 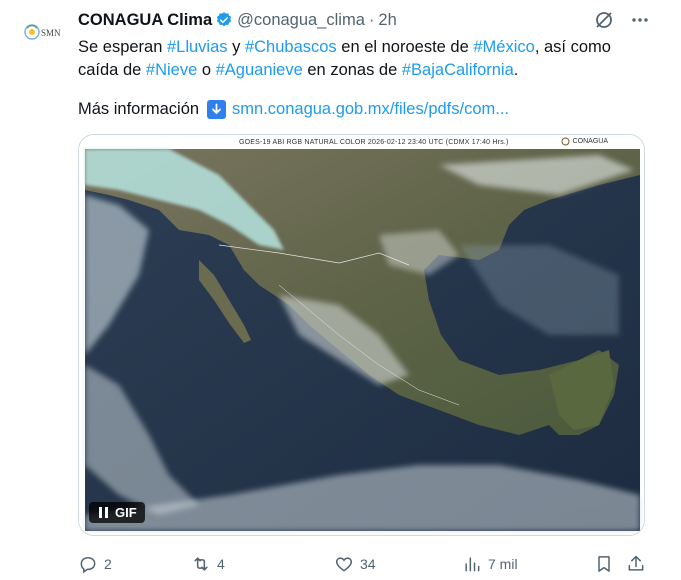 I want to click on line2-text-6: ., so click(x=516, y=70).